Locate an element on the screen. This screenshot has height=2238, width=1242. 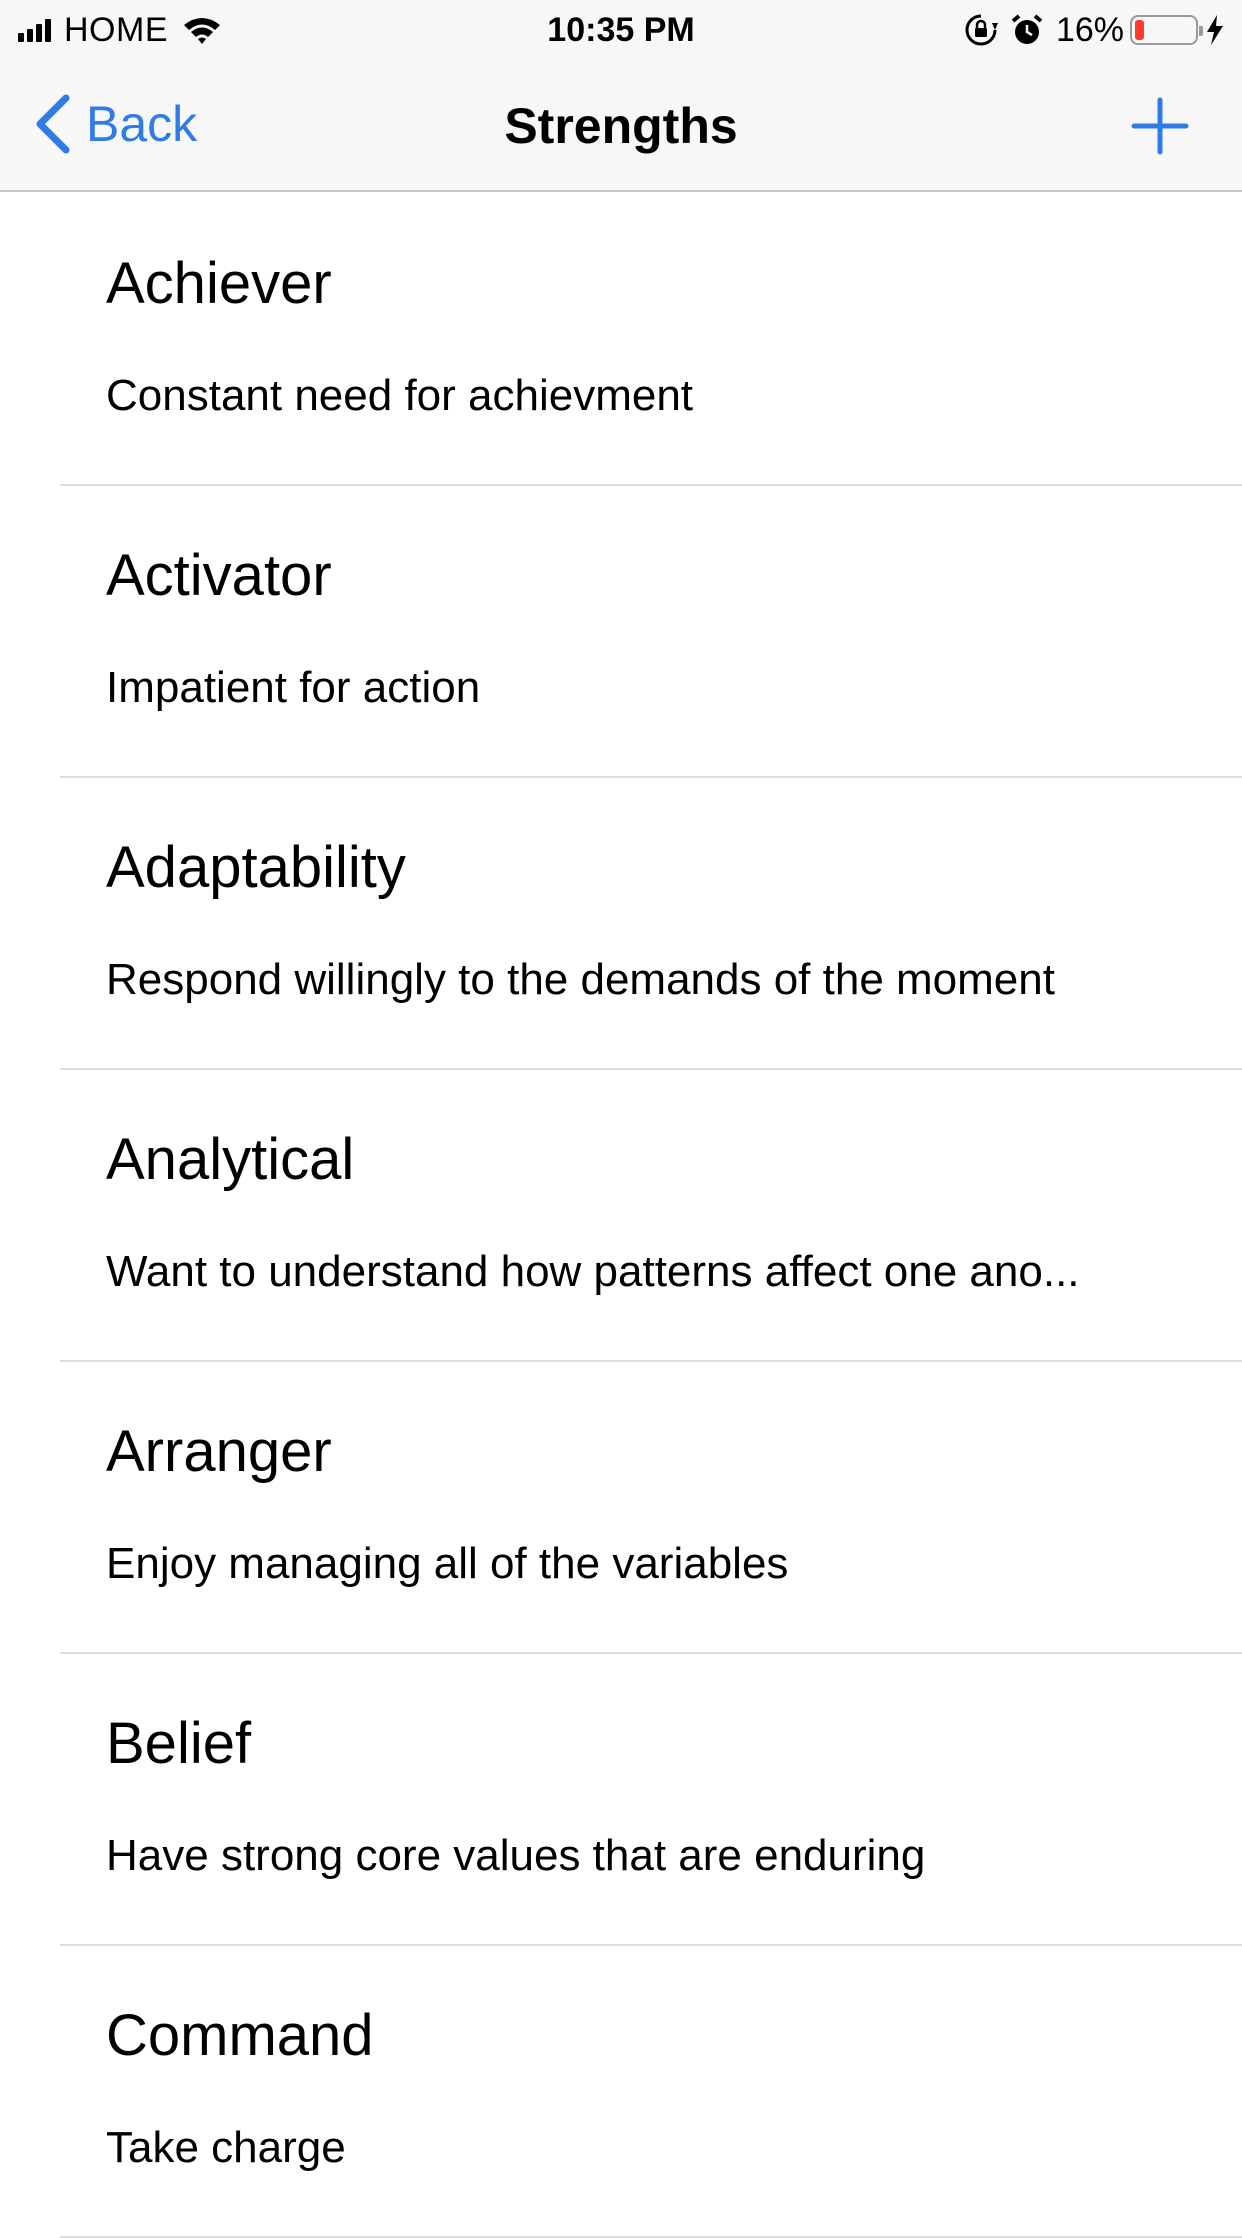
item-title: Analytical is located at coordinates (230, 1159).